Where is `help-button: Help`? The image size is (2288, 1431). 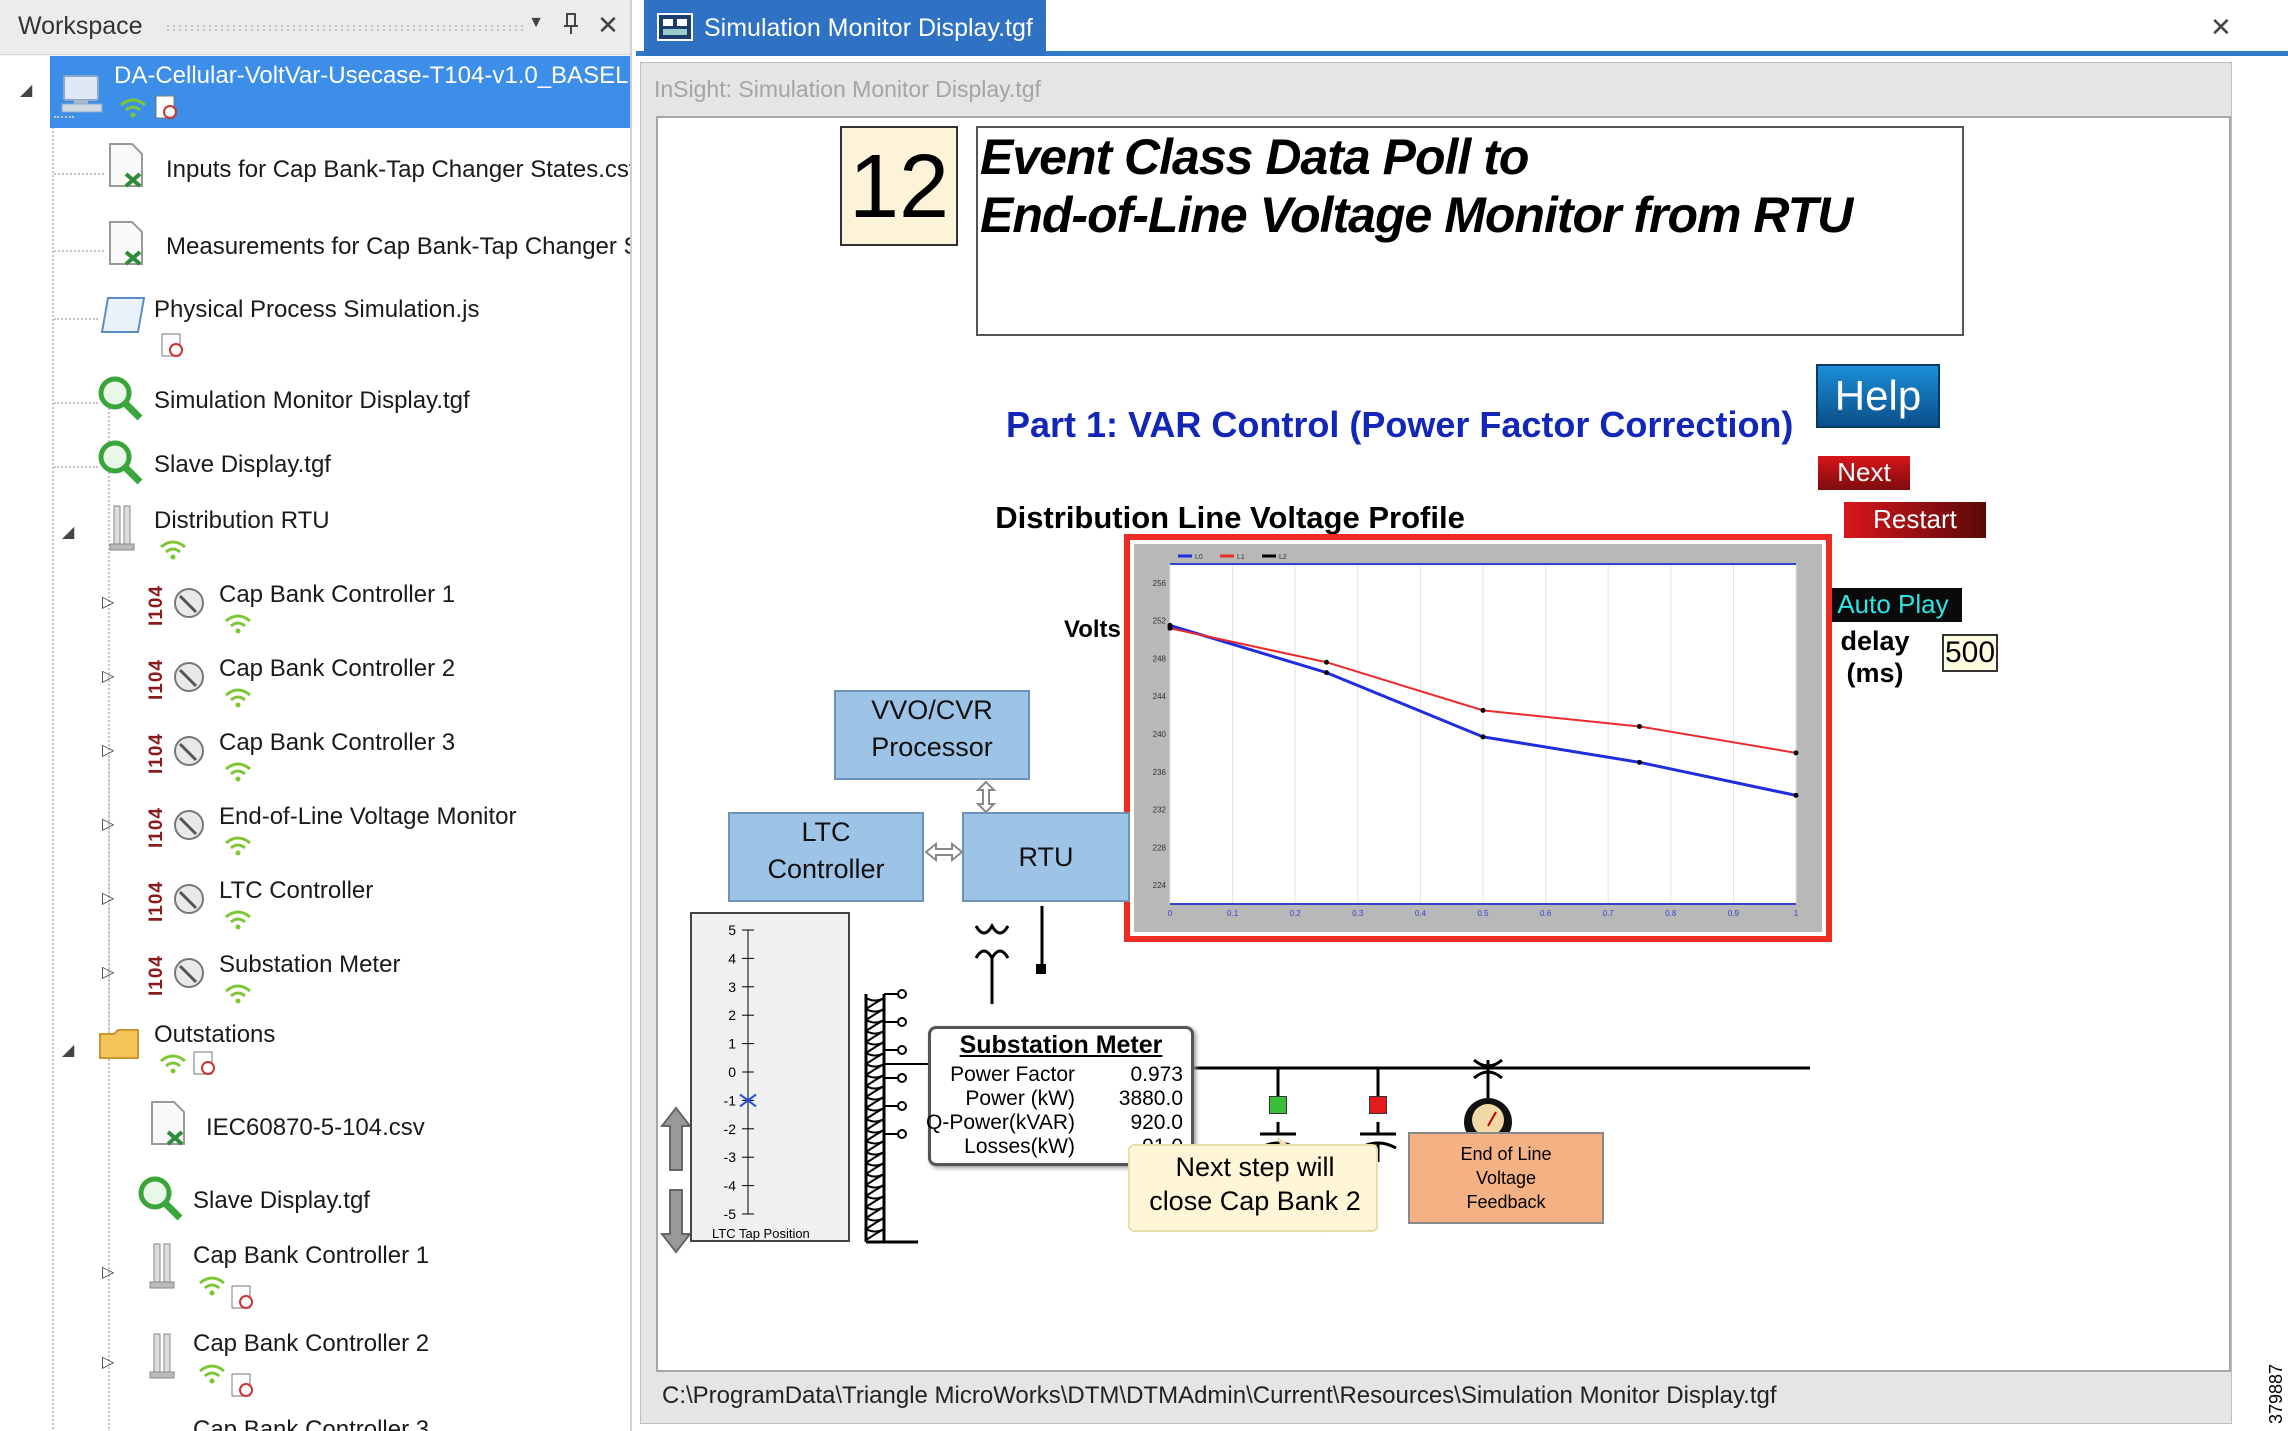 help-button: Help is located at coordinates (1878, 396).